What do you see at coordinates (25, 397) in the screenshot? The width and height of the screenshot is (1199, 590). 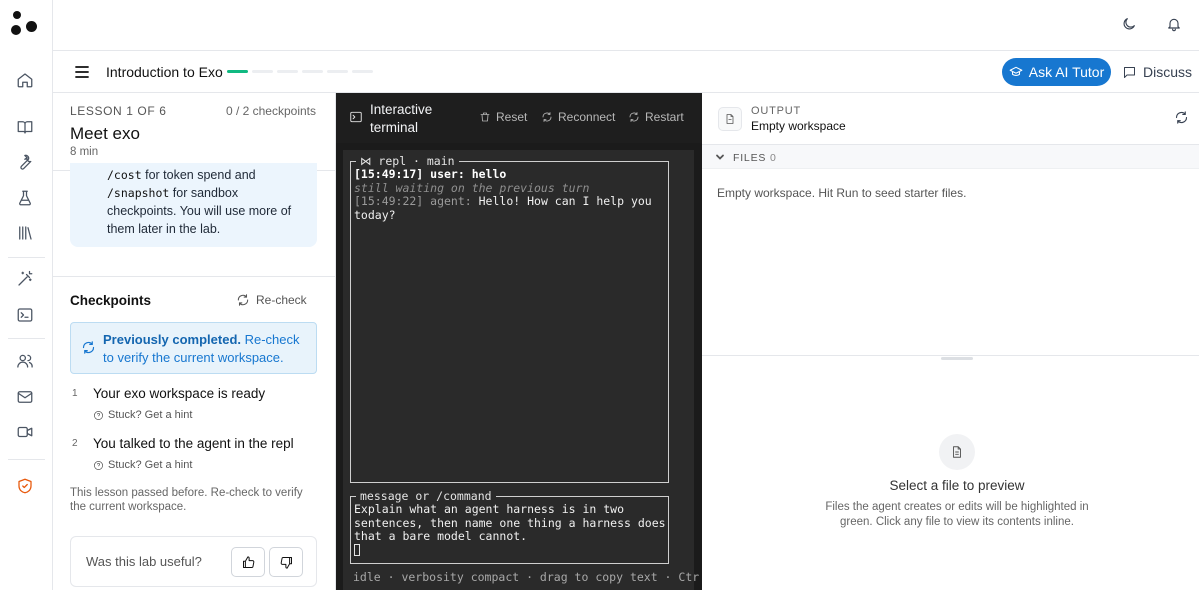 I see `mail-icon` at bounding box center [25, 397].